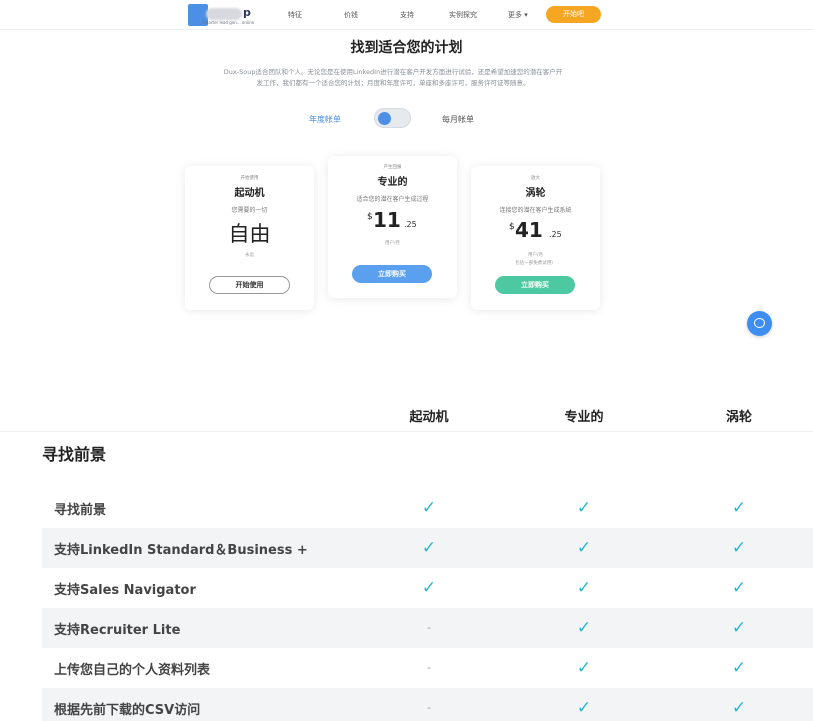 The image size is (813, 721). I want to click on table-row: 上传您自己的个人资料列表 - ✓ ✓, so click(427, 668).